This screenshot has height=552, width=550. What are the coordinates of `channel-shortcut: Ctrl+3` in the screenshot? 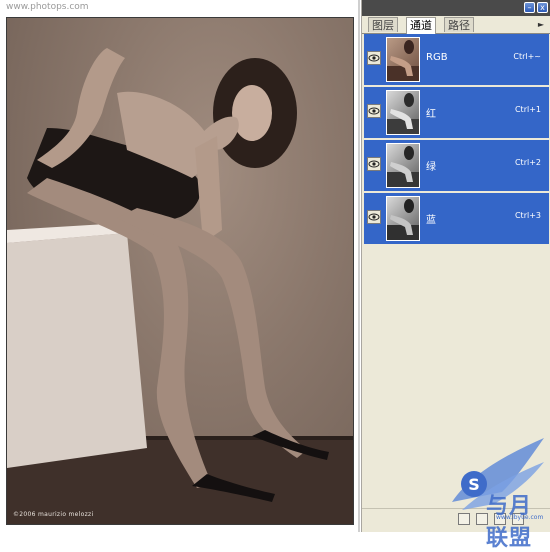 It's located at (527, 215).